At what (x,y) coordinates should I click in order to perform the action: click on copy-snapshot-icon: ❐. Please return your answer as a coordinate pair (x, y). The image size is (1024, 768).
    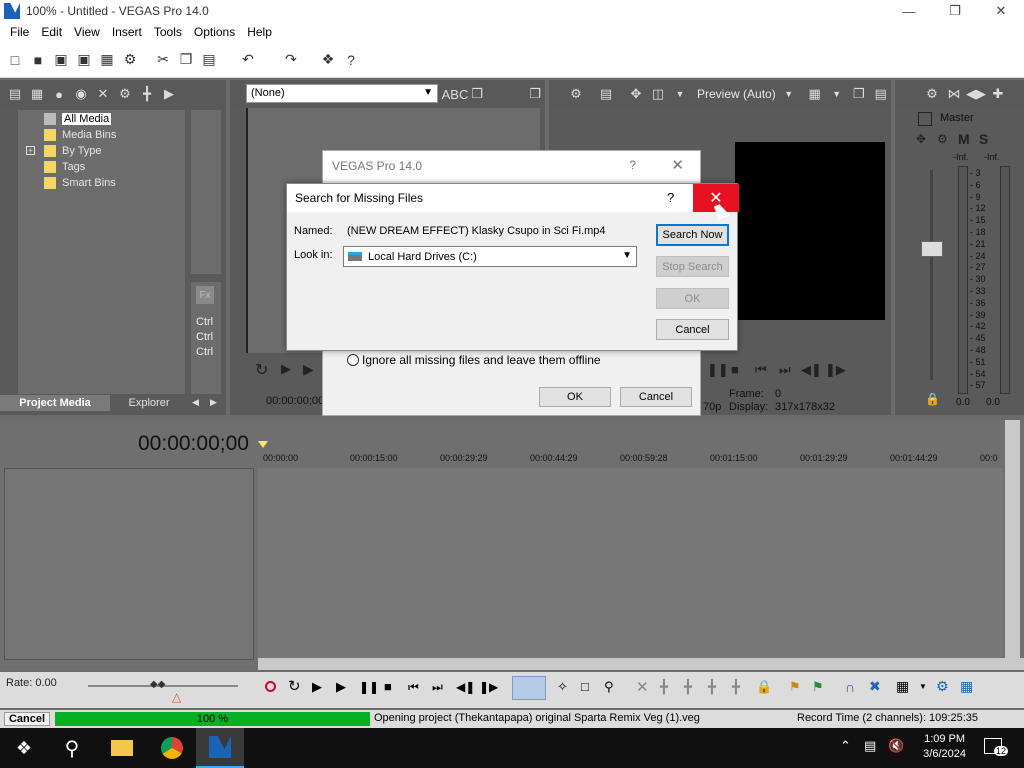
    Looking at the image, I should click on (859, 94).